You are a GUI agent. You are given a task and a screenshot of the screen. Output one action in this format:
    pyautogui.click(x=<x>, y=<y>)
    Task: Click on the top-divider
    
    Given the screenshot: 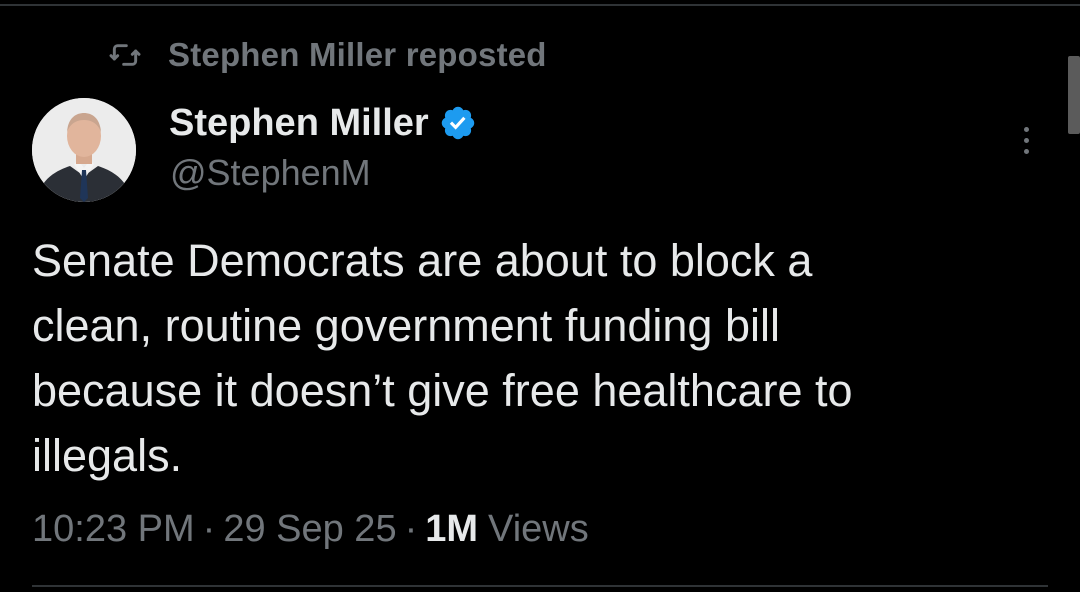 What is the action you would take?
    pyautogui.click(x=540, y=5)
    